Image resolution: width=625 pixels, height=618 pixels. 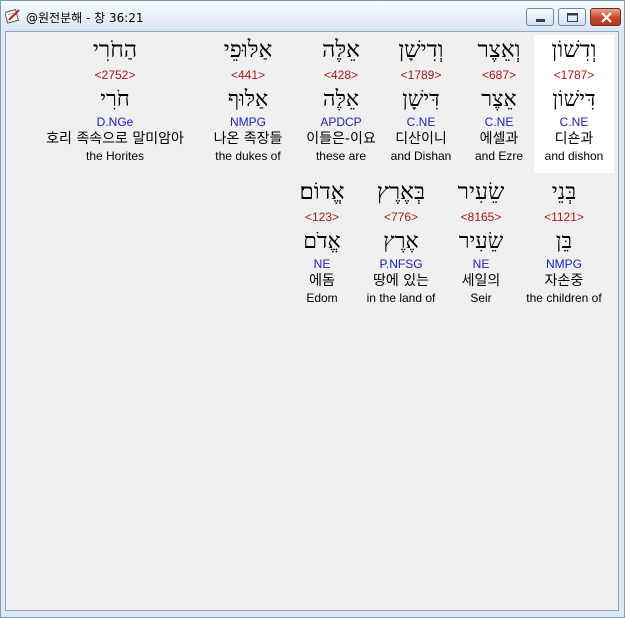 I want to click on close-button, so click(x=605, y=17).